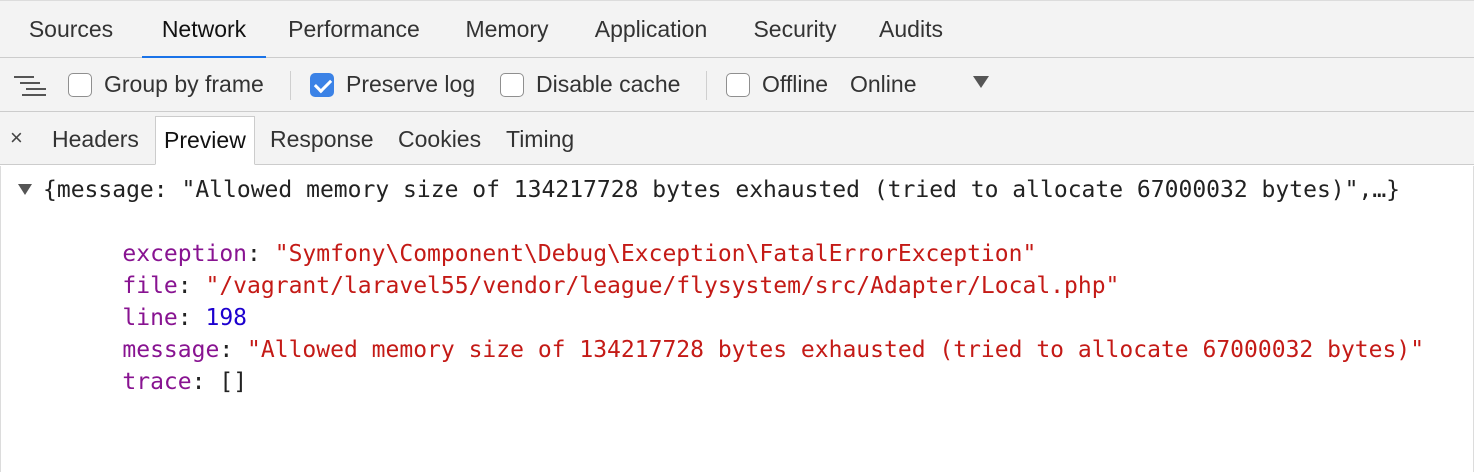 The image size is (1474, 472). What do you see at coordinates (25, 189) in the screenshot?
I see `expand-triangle-icon` at bounding box center [25, 189].